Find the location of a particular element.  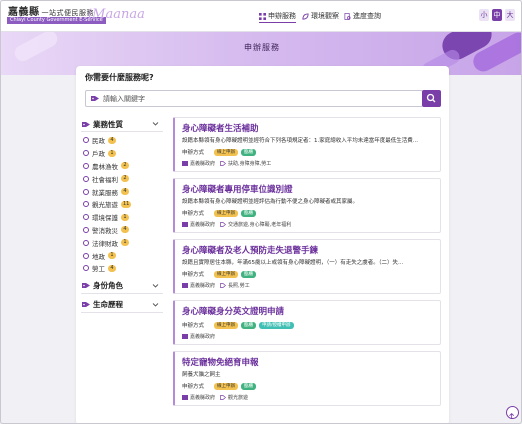

chevron-down-icon is located at coordinates (155, 304).